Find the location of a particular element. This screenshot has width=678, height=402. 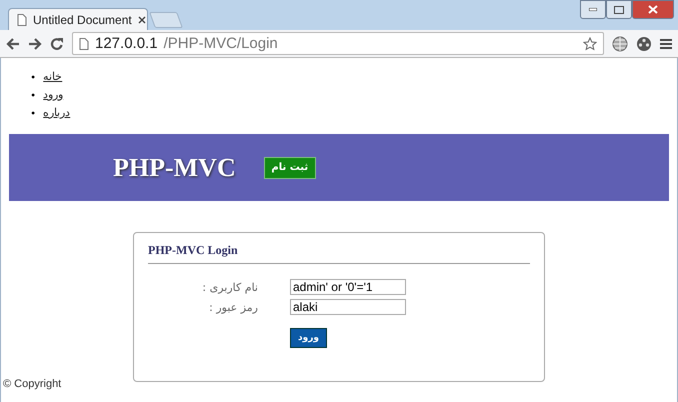

globe-icon is located at coordinates (620, 44).